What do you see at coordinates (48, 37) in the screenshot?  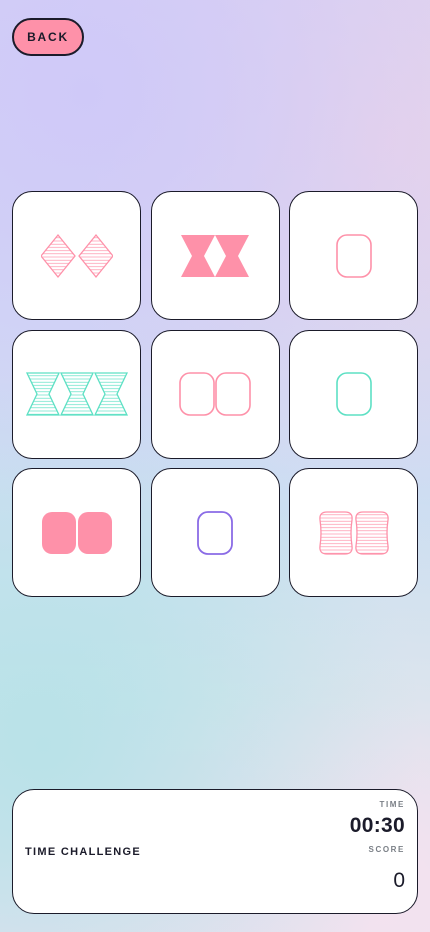 I see `back-button: BACK` at bounding box center [48, 37].